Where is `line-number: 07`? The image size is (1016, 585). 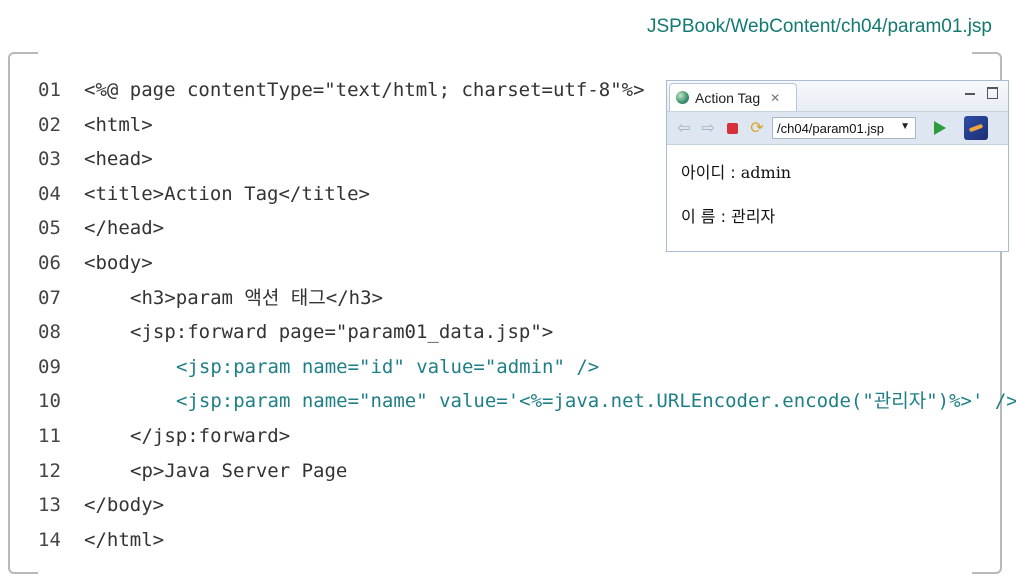 line-number: 07 is located at coordinates (49, 297).